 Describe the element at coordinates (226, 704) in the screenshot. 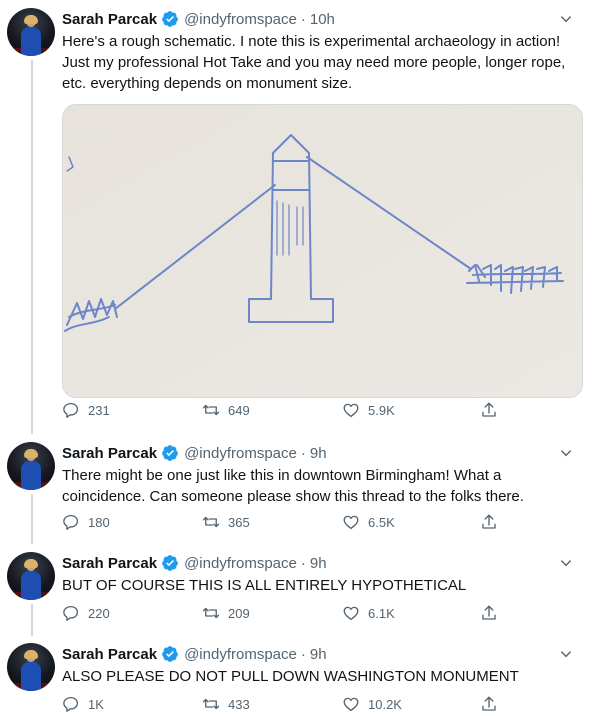

I see `retweet-button: 433` at that location.